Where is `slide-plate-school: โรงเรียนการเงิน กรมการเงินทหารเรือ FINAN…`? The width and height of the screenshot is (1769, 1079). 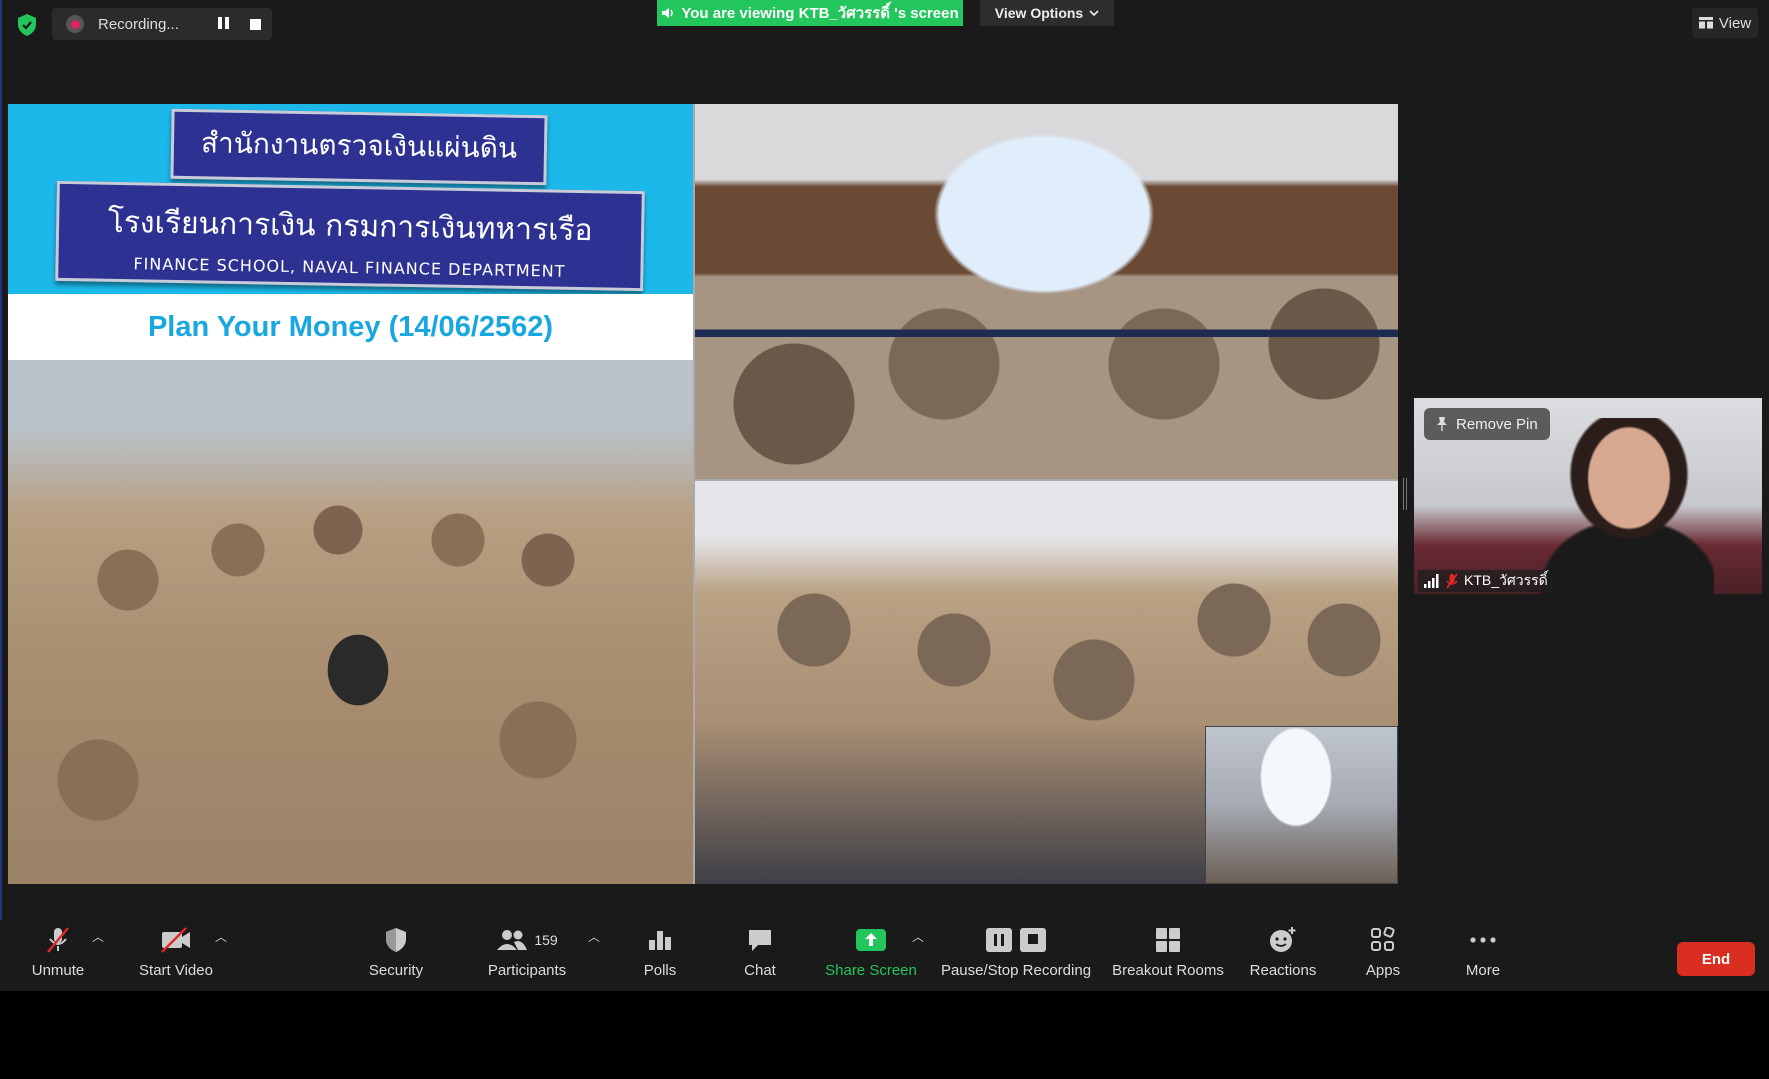 slide-plate-school: โรงเรียนการเงิน กรมการเงินทหารเรือ FINAN… is located at coordinates (350, 236).